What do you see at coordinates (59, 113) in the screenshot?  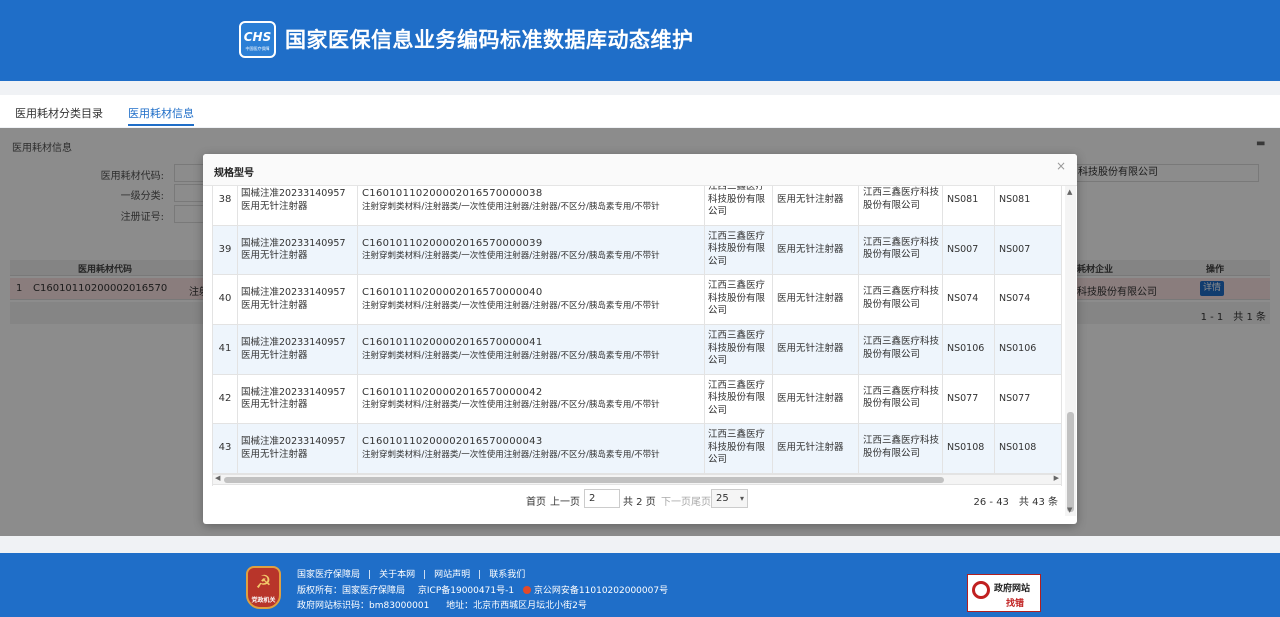 I see `tab-consumable-catalog: 医用耗材分类目录` at bounding box center [59, 113].